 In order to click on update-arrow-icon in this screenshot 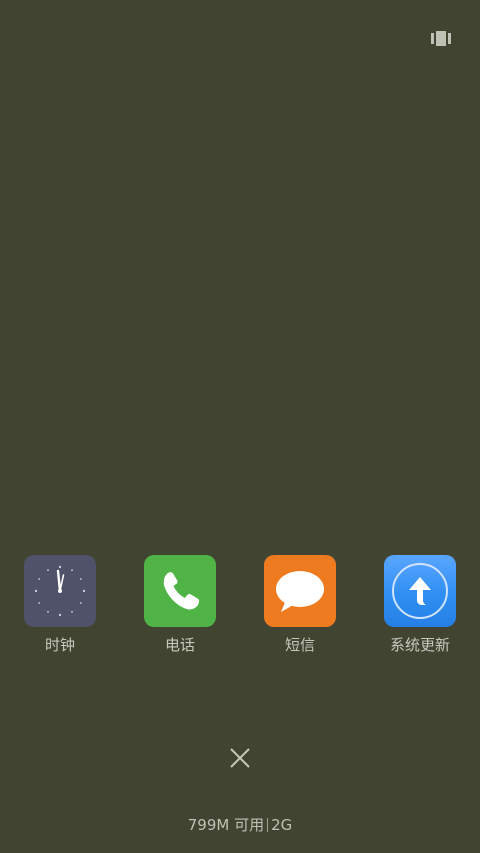, I will do `click(420, 591)`.